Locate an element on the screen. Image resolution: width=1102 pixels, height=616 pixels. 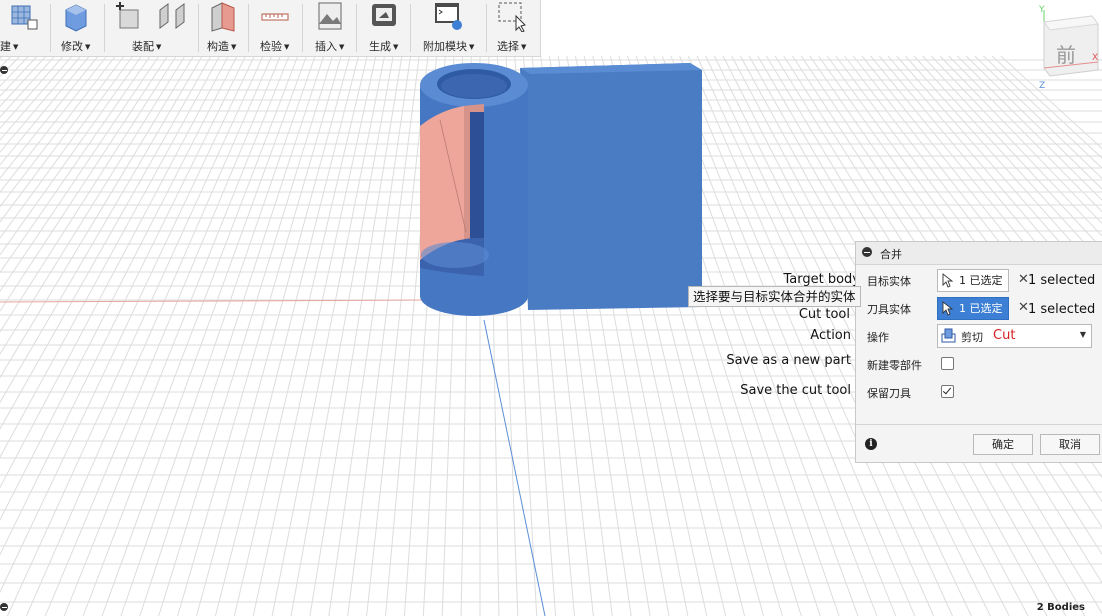
create-icon is located at coordinates (24, 17).